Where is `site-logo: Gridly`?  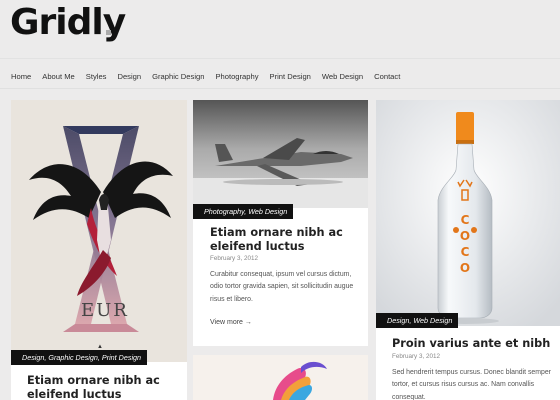
site-logo: Gridly is located at coordinates (68, 22).